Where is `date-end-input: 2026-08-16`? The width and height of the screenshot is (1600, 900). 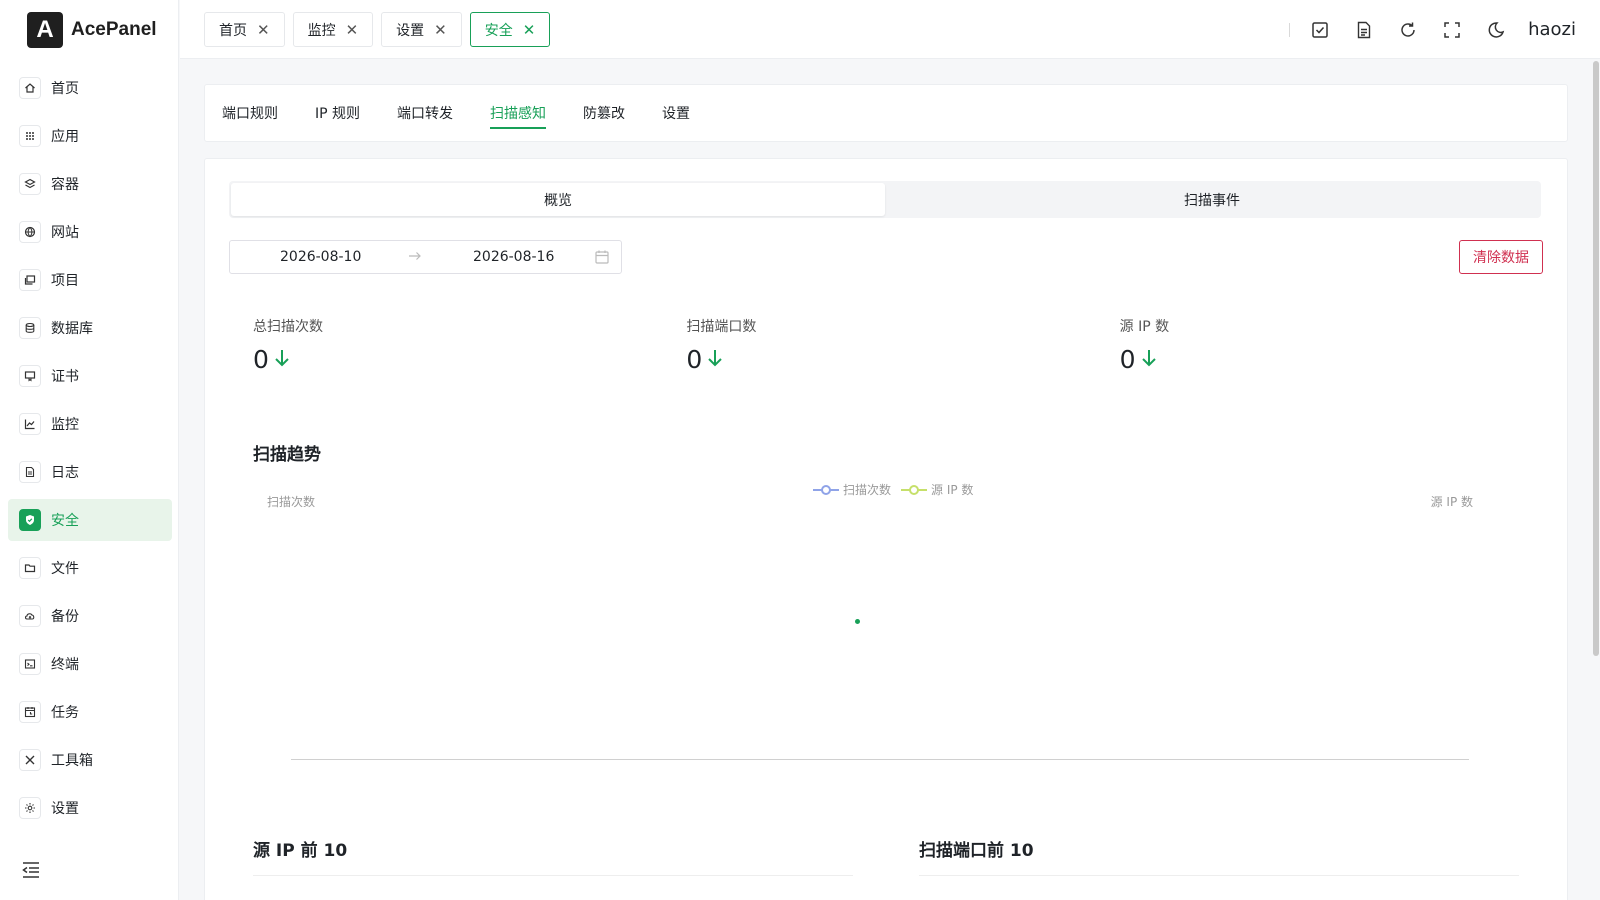 date-end-input: 2026-08-16 is located at coordinates (513, 257).